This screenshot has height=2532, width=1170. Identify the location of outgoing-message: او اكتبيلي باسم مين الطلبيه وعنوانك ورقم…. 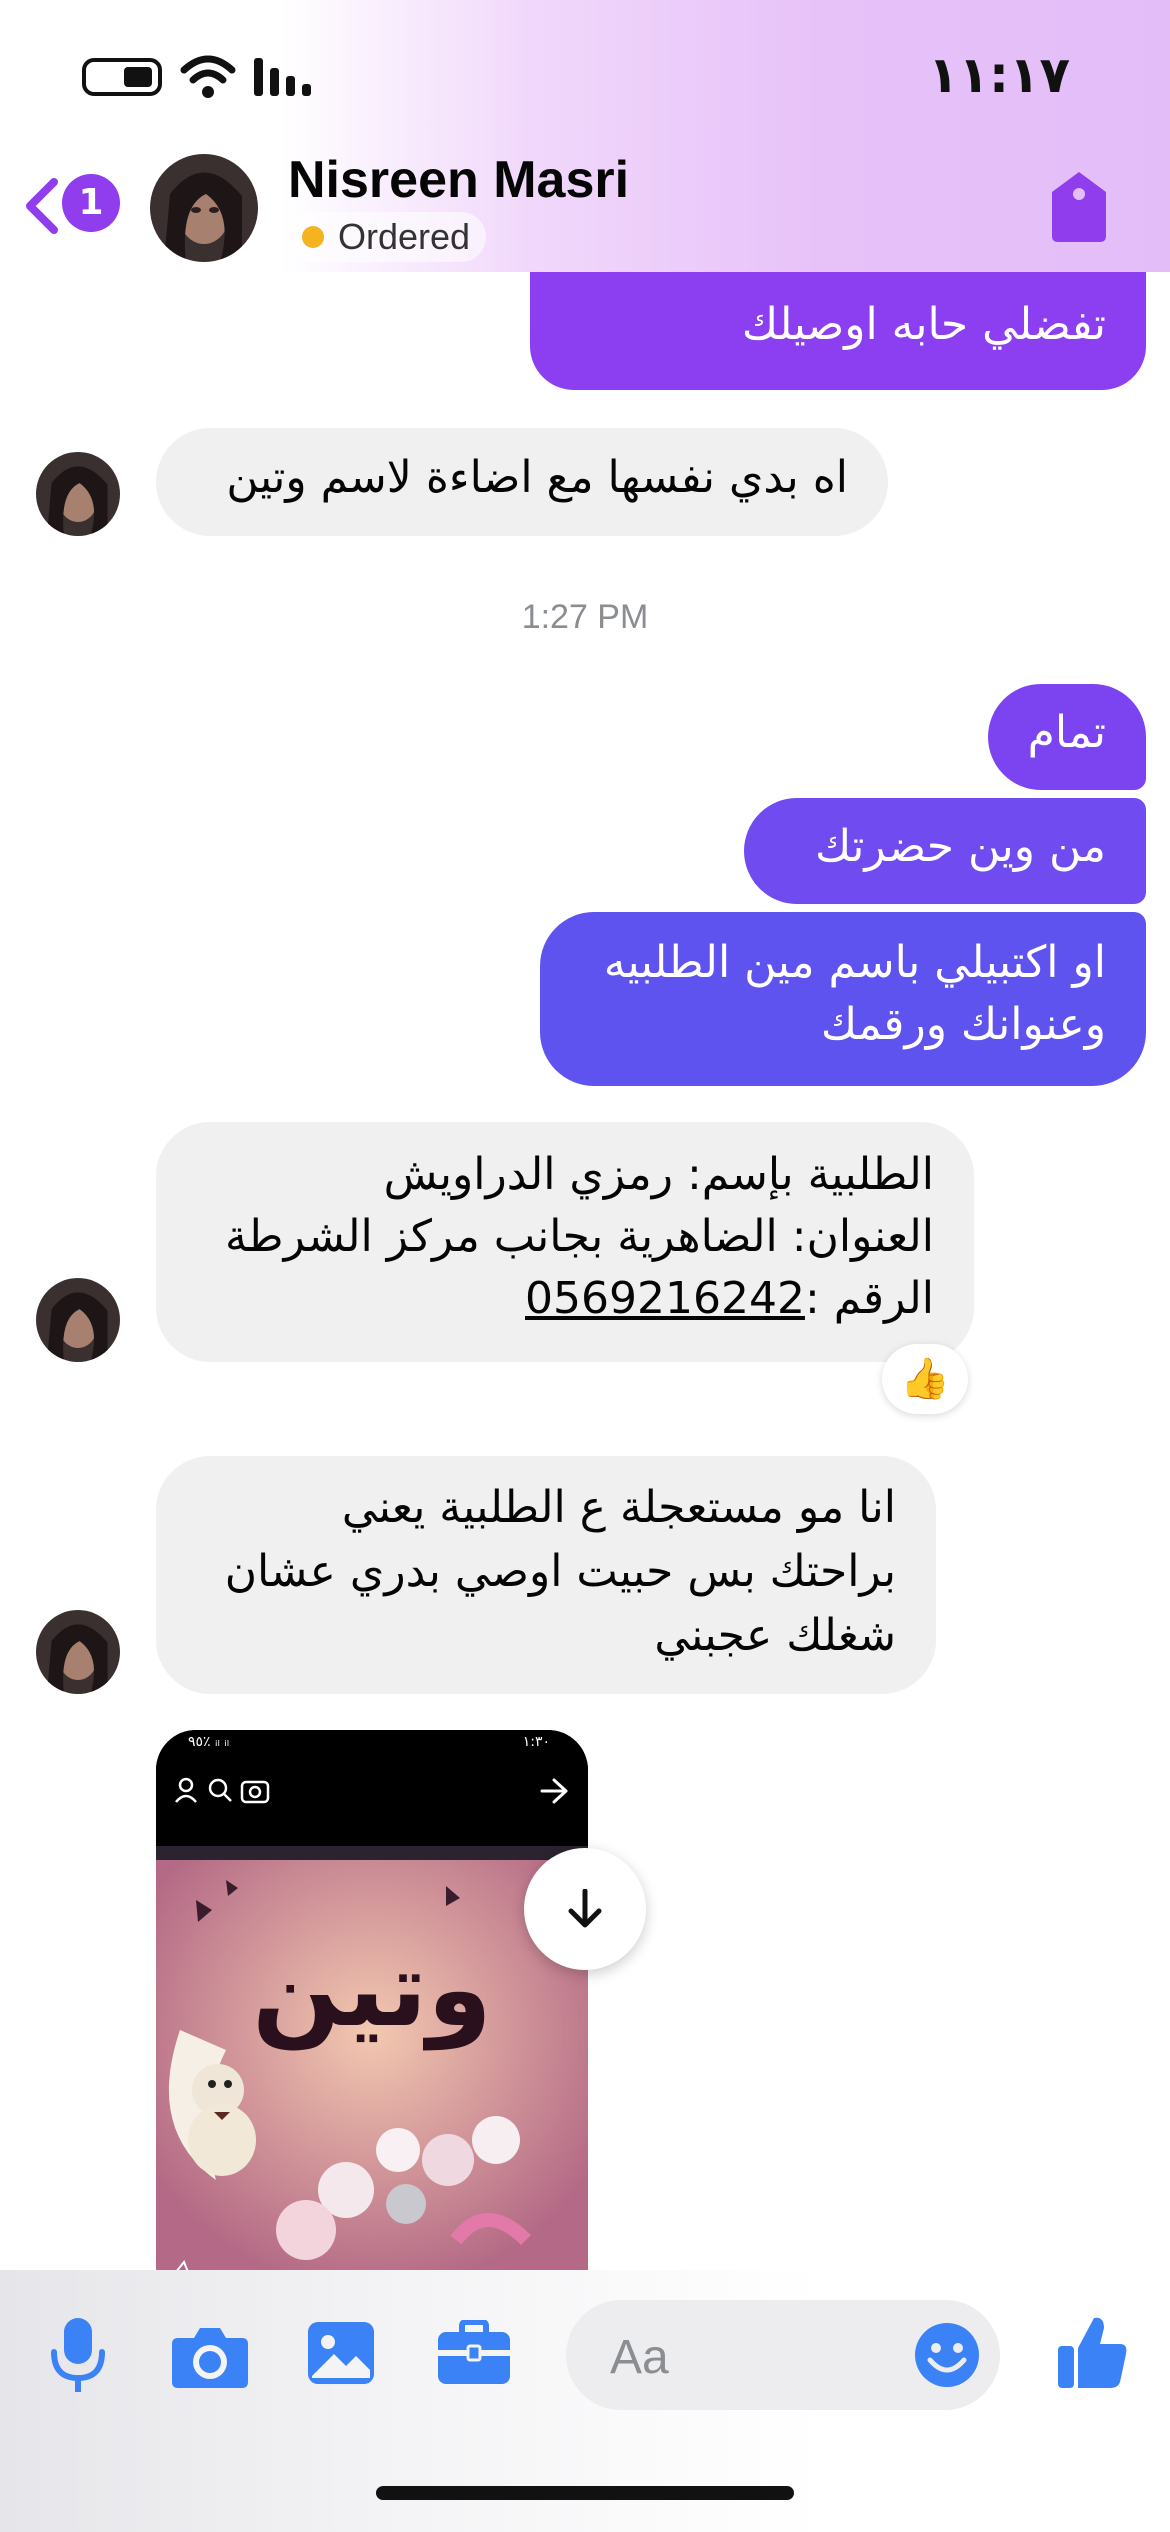
(843, 999).